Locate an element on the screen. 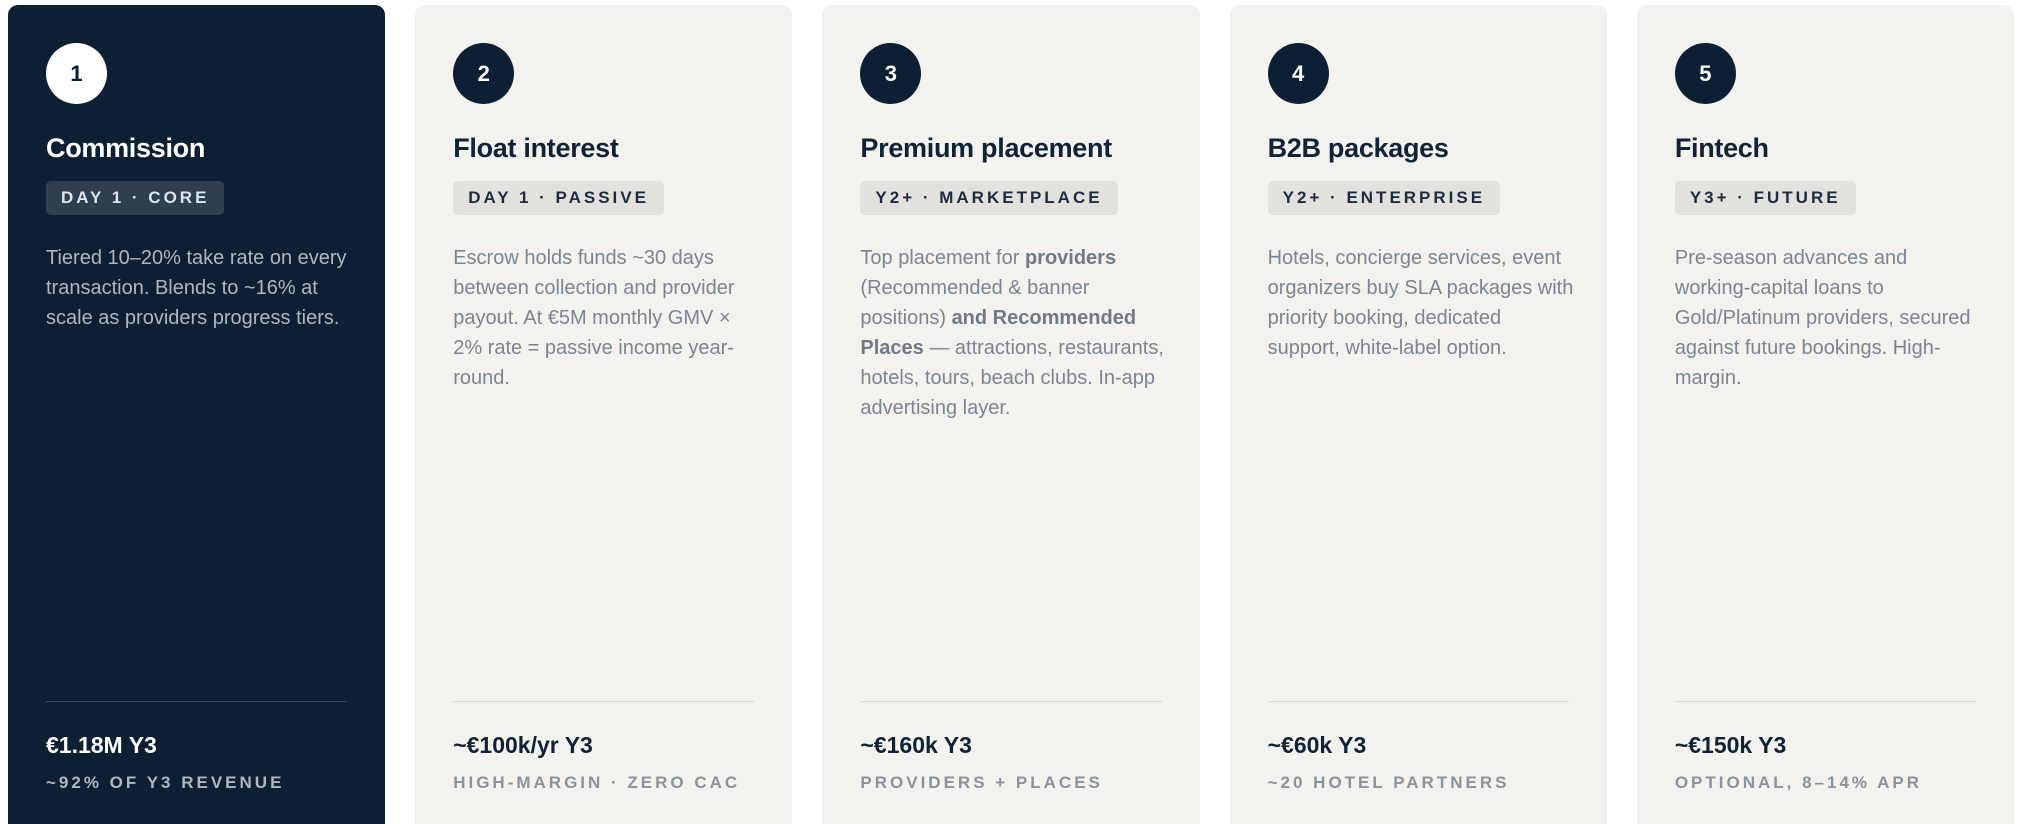  card-metric-subtext: ~20 HOTEL PARTNERS is located at coordinates (1388, 782).